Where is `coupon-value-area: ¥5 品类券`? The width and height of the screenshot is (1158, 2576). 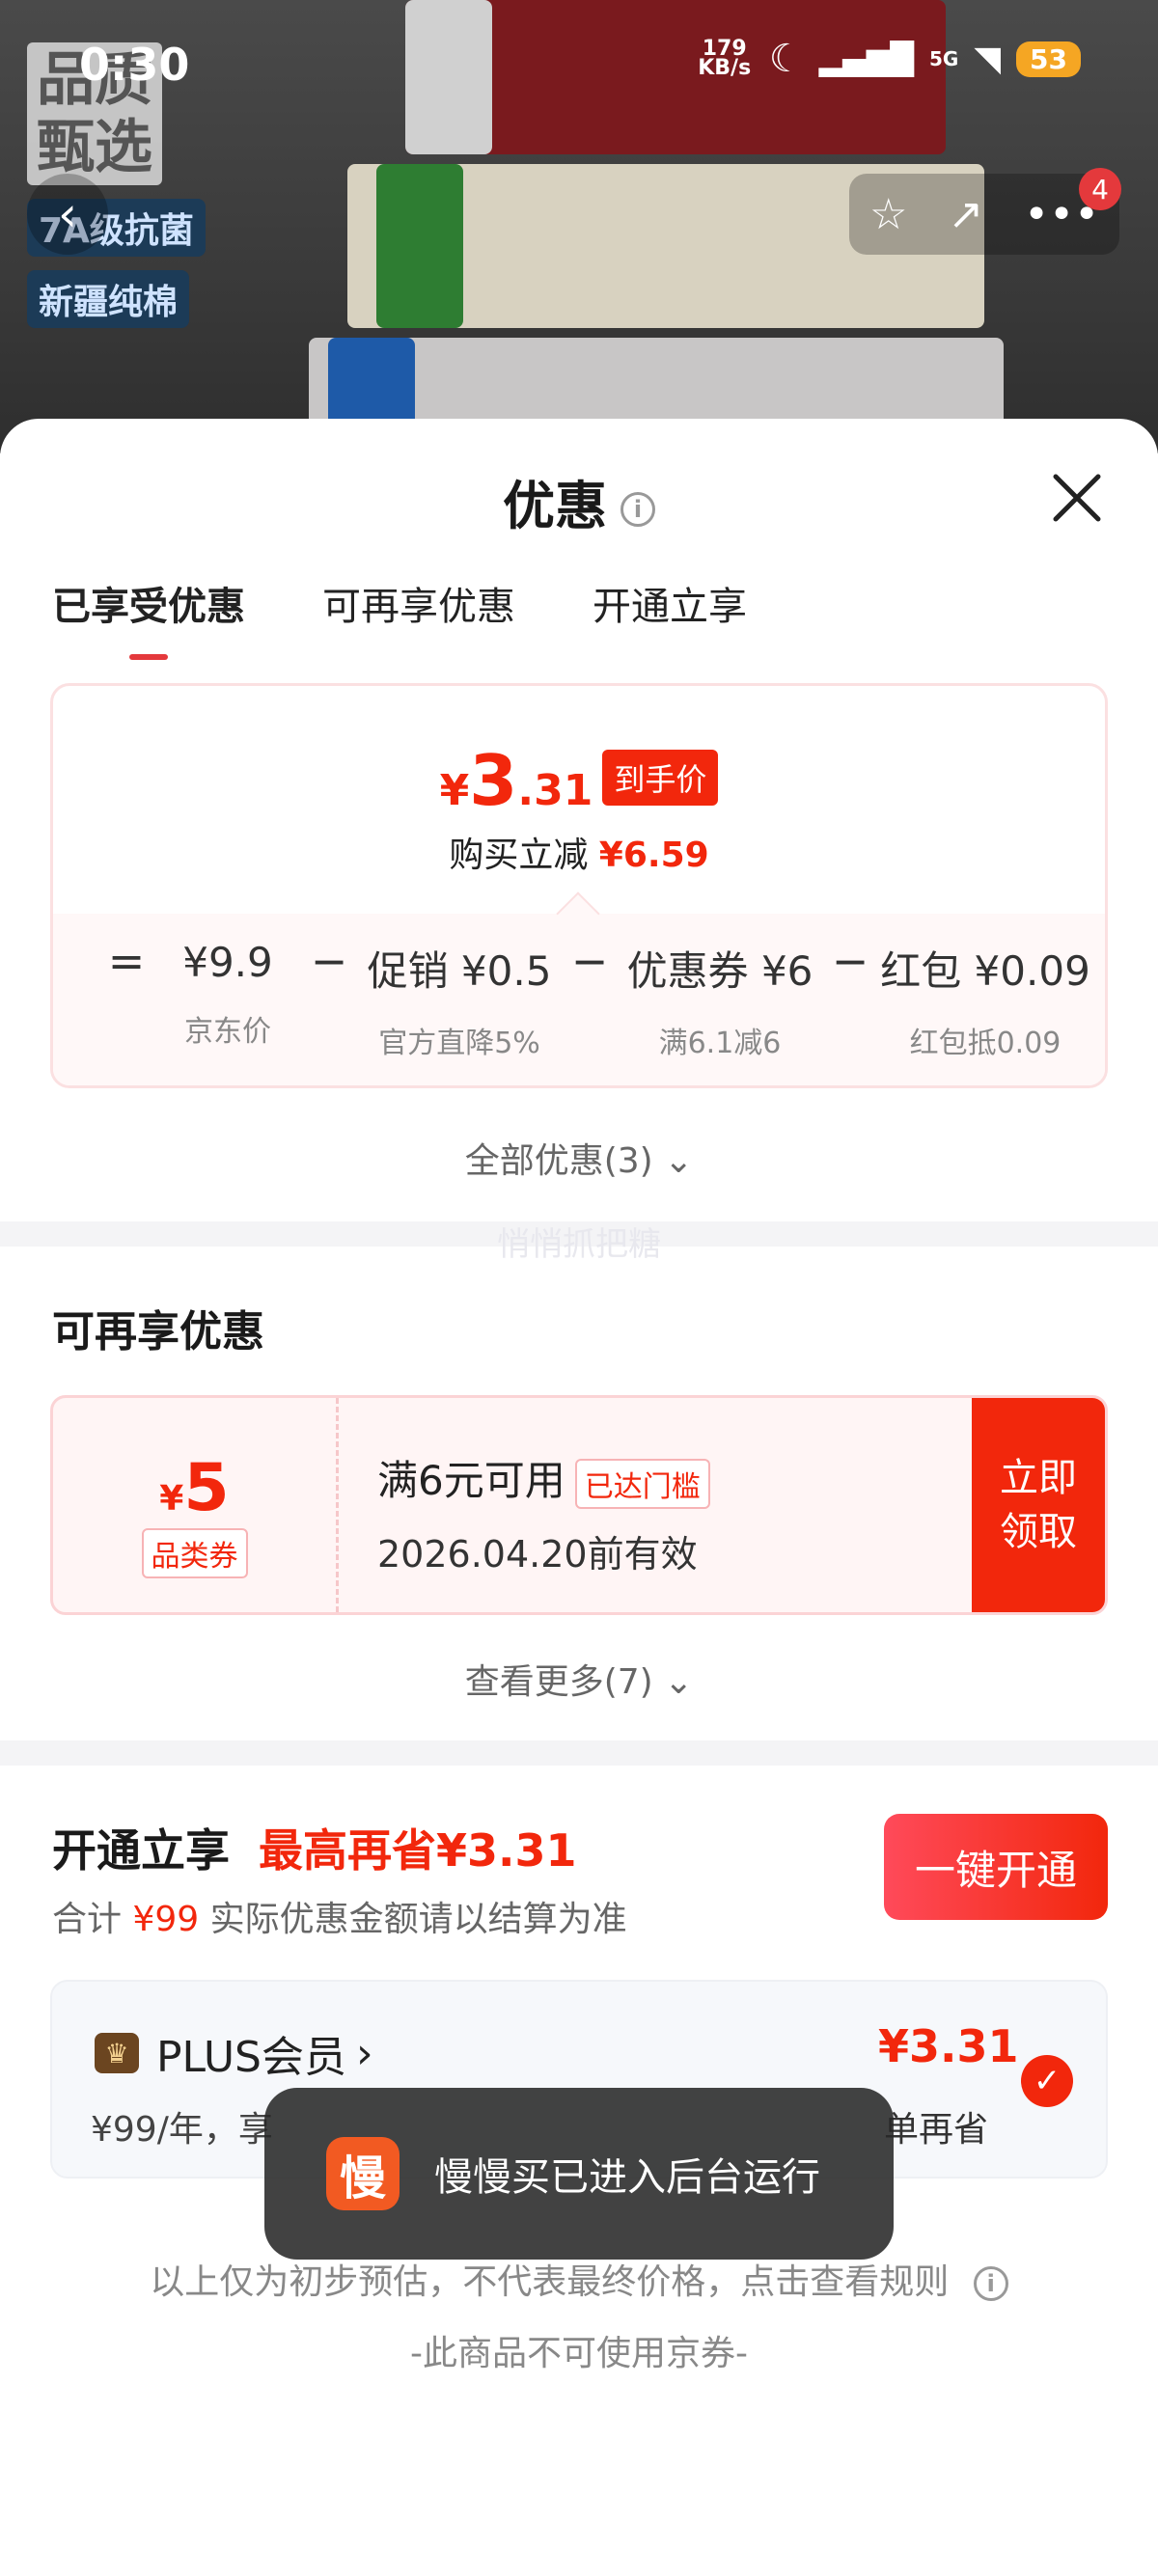 coupon-value-area: ¥5 品类券 is located at coordinates (196, 1505).